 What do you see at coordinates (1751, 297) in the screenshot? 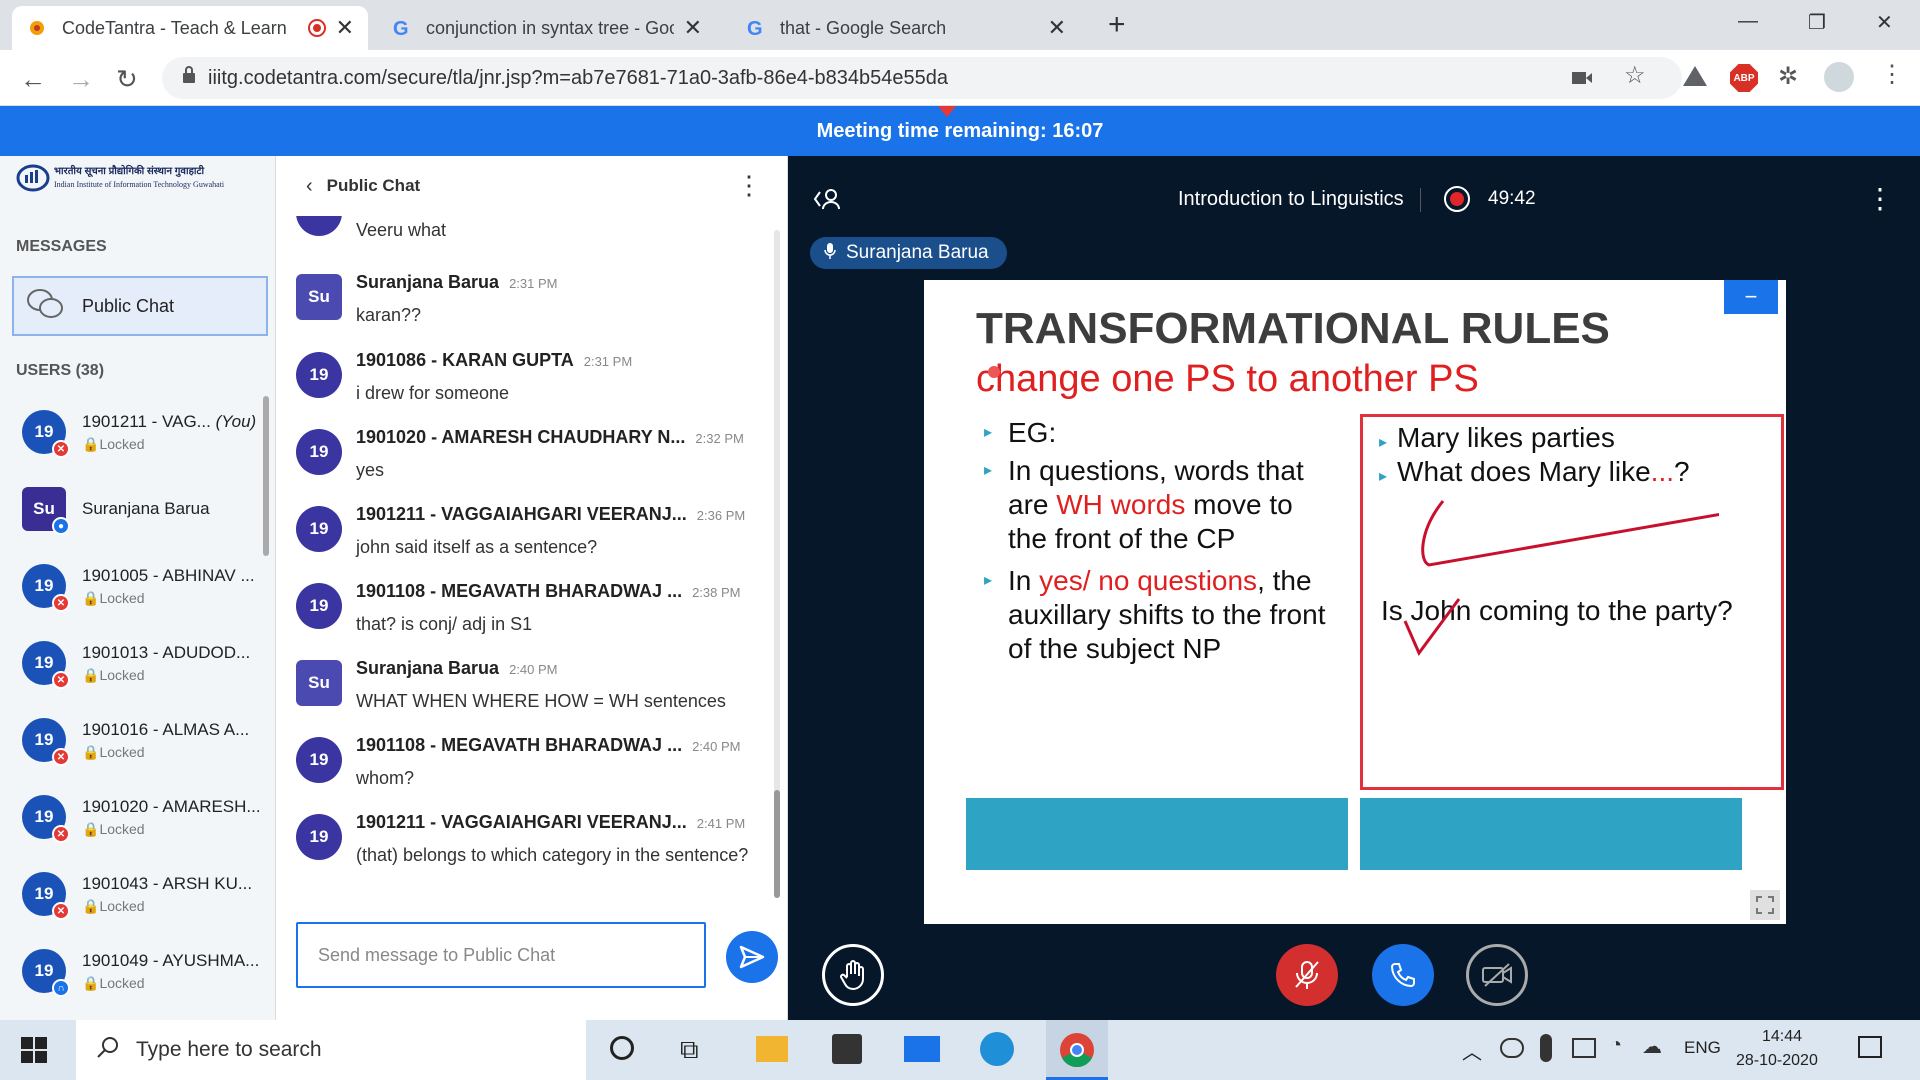
I see `minimize-presentation-button: −` at bounding box center [1751, 297].